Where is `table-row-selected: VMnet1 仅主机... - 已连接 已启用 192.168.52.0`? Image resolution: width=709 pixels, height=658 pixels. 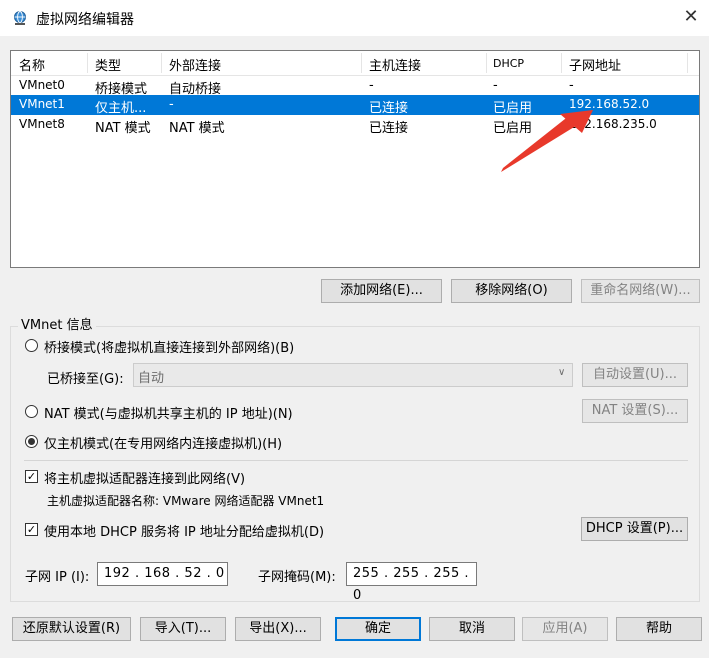 table-row-selected: VMnet1 仅主机... - 已连接 已启用 192.168.52.0 is located at coordinates (355, 105).